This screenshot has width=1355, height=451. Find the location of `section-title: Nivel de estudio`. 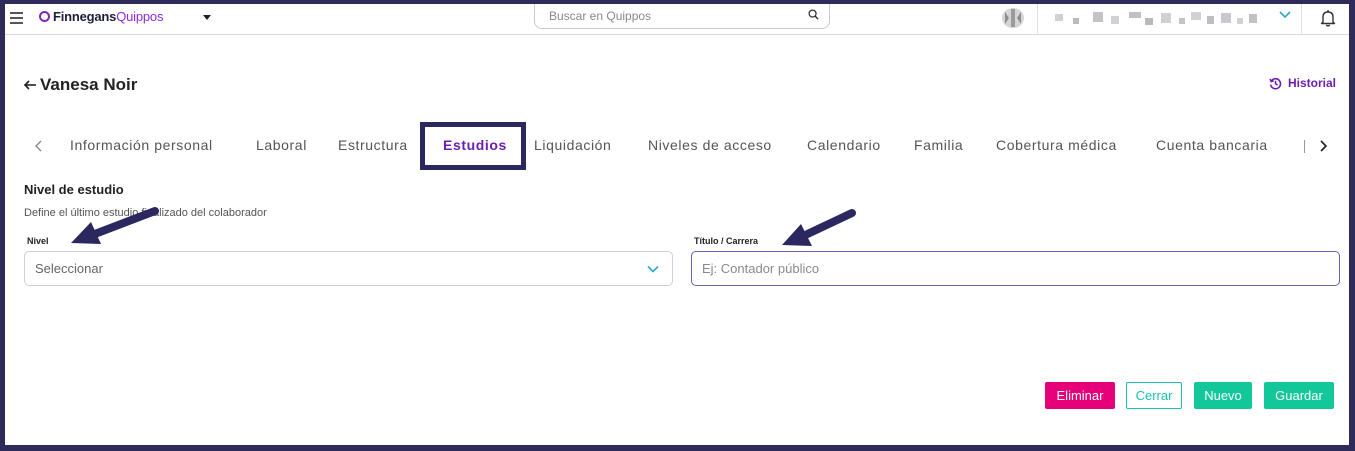

section-title: Nivel de estudio is located at coordinates (74, 189).